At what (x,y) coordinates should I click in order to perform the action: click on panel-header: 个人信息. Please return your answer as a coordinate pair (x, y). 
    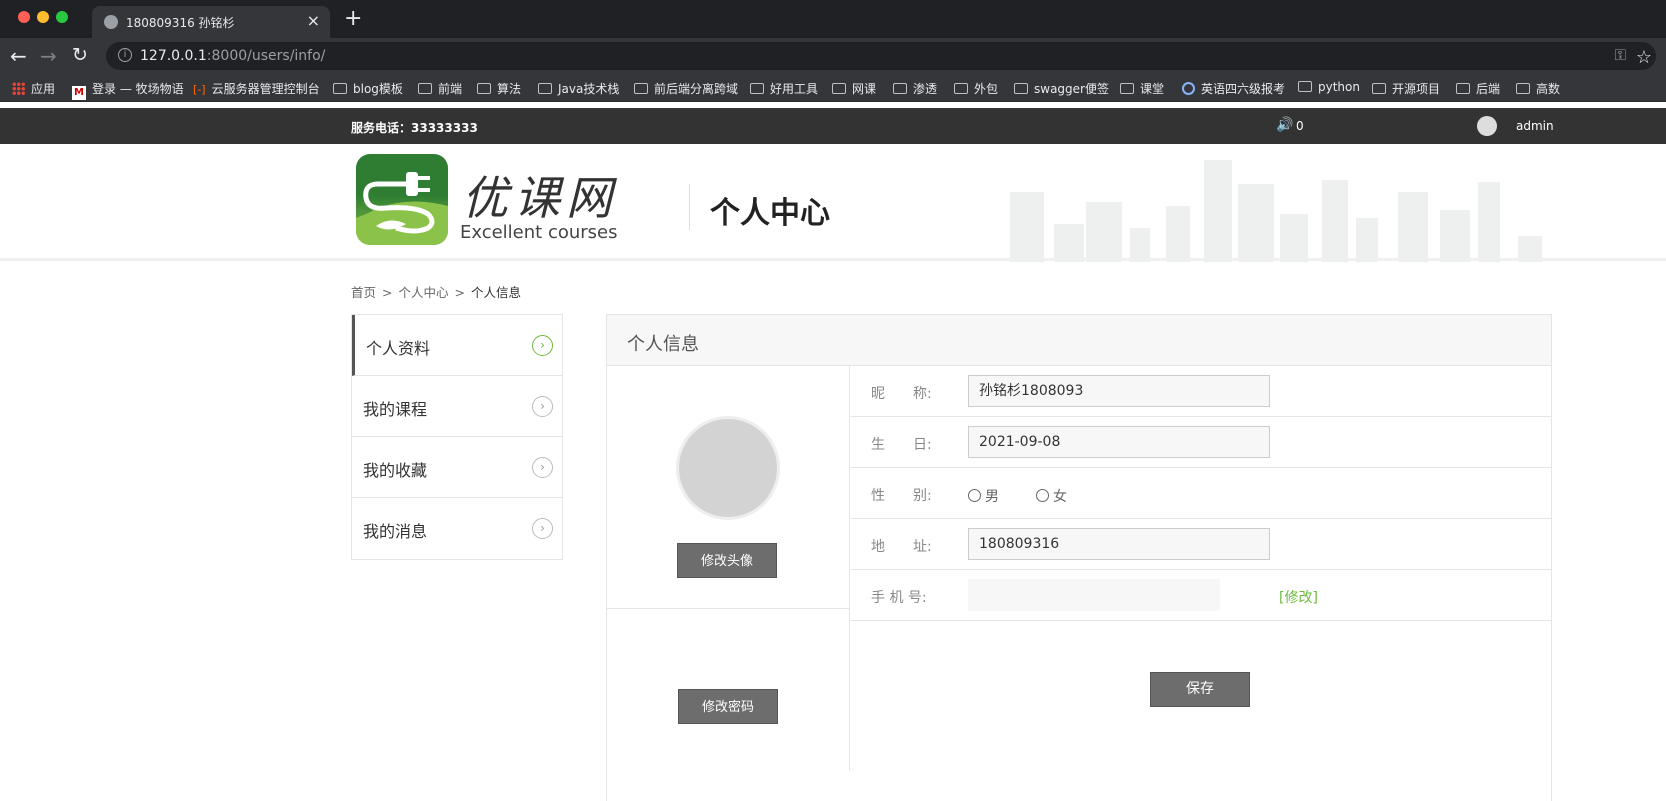
    Looking at the image, I should click on (1079, 340).